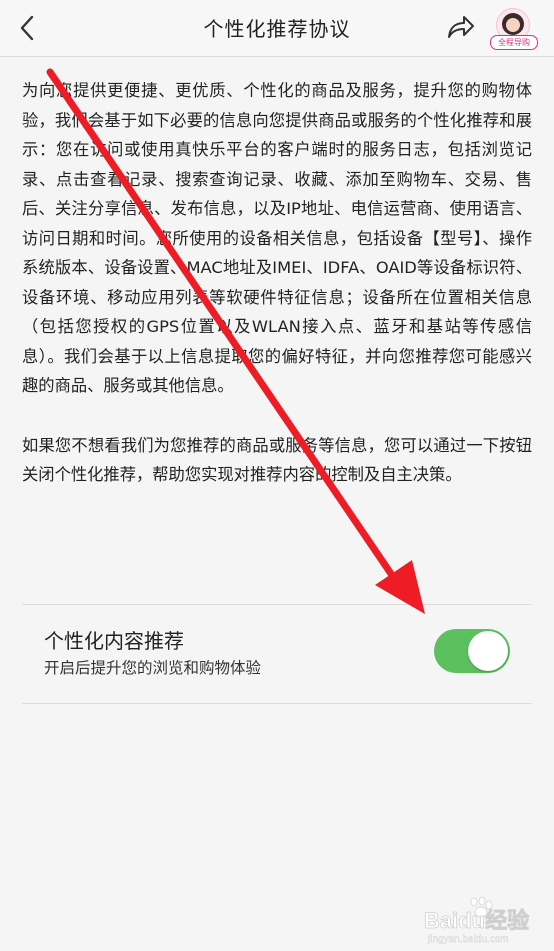 The image size is (554, 951). I want to click on share-icon, so click(461, 27).